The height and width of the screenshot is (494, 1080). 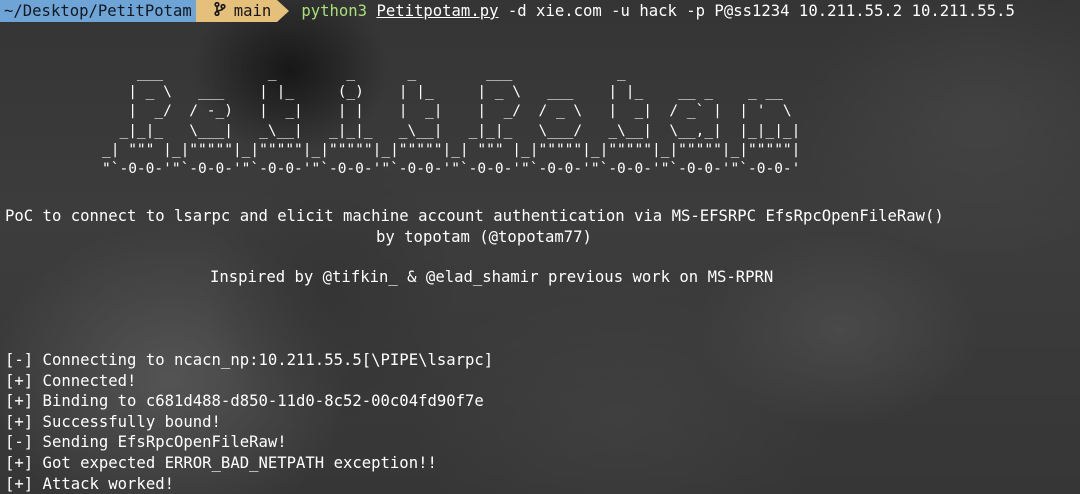 I want to click on git-branch-segment: main, so click(x=236, y=11).